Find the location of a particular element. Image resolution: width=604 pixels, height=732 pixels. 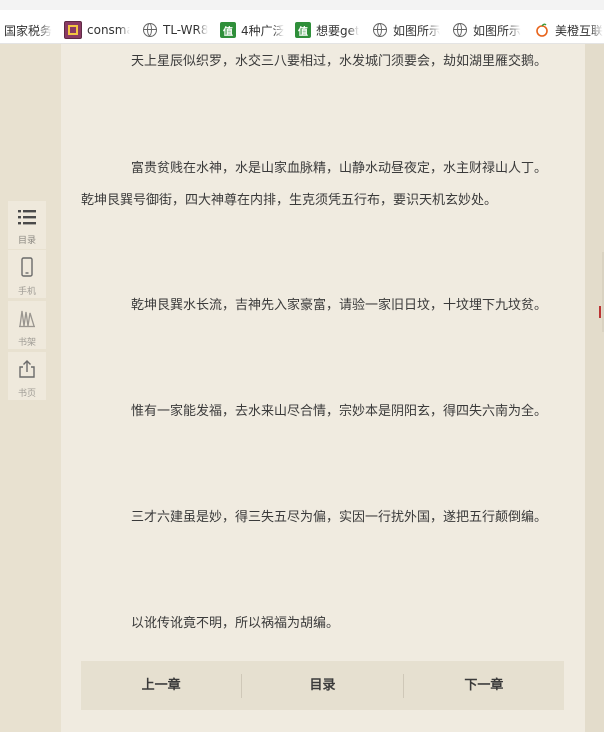

sidebar-catalog-button: 目录 is located at coordinates (27, 225).